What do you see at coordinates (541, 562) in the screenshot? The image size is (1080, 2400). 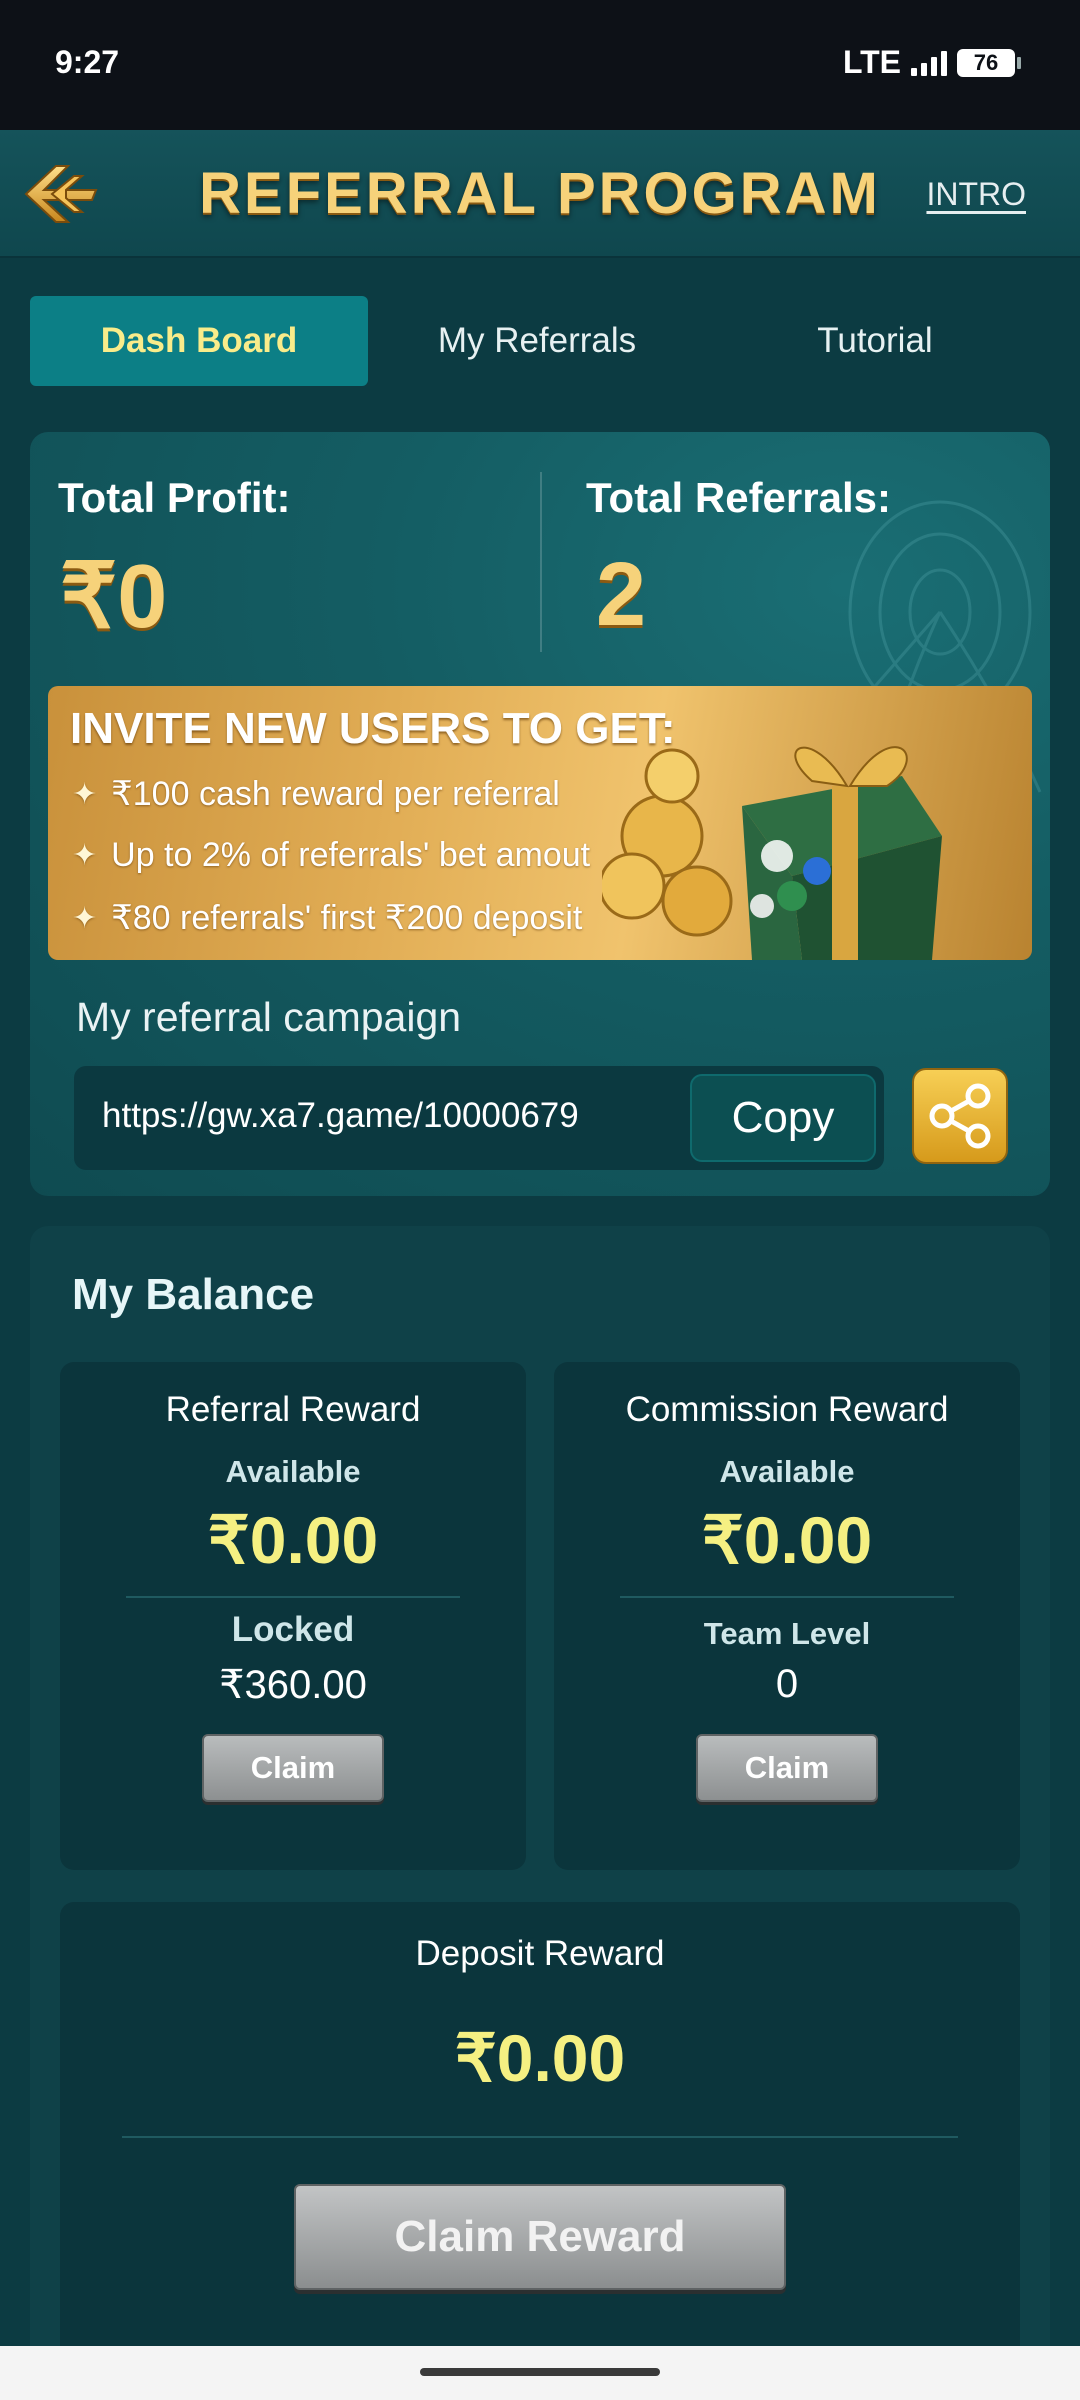 I see `stat-divider` at bounding box center [541, 562].